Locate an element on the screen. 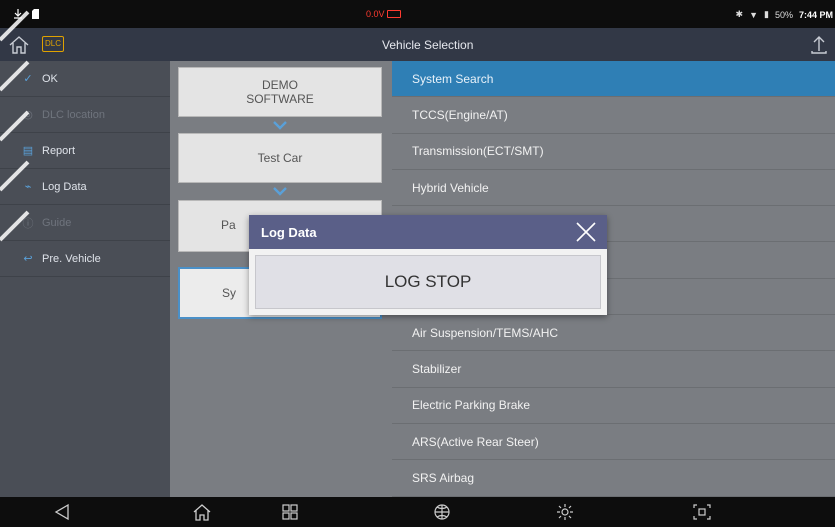 The height and width of the screenshot is (527, 835). list-item: Stabilizer is located at coordinates (613, 369).